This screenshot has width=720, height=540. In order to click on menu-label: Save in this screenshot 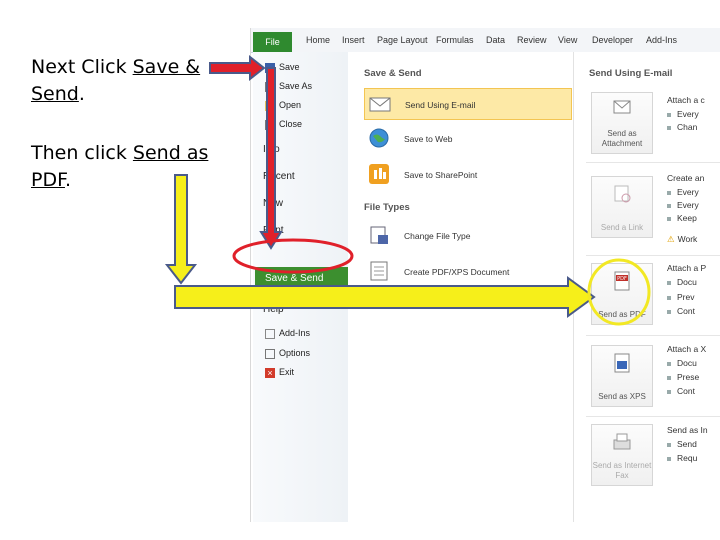, I will do `click(289, 67)`.